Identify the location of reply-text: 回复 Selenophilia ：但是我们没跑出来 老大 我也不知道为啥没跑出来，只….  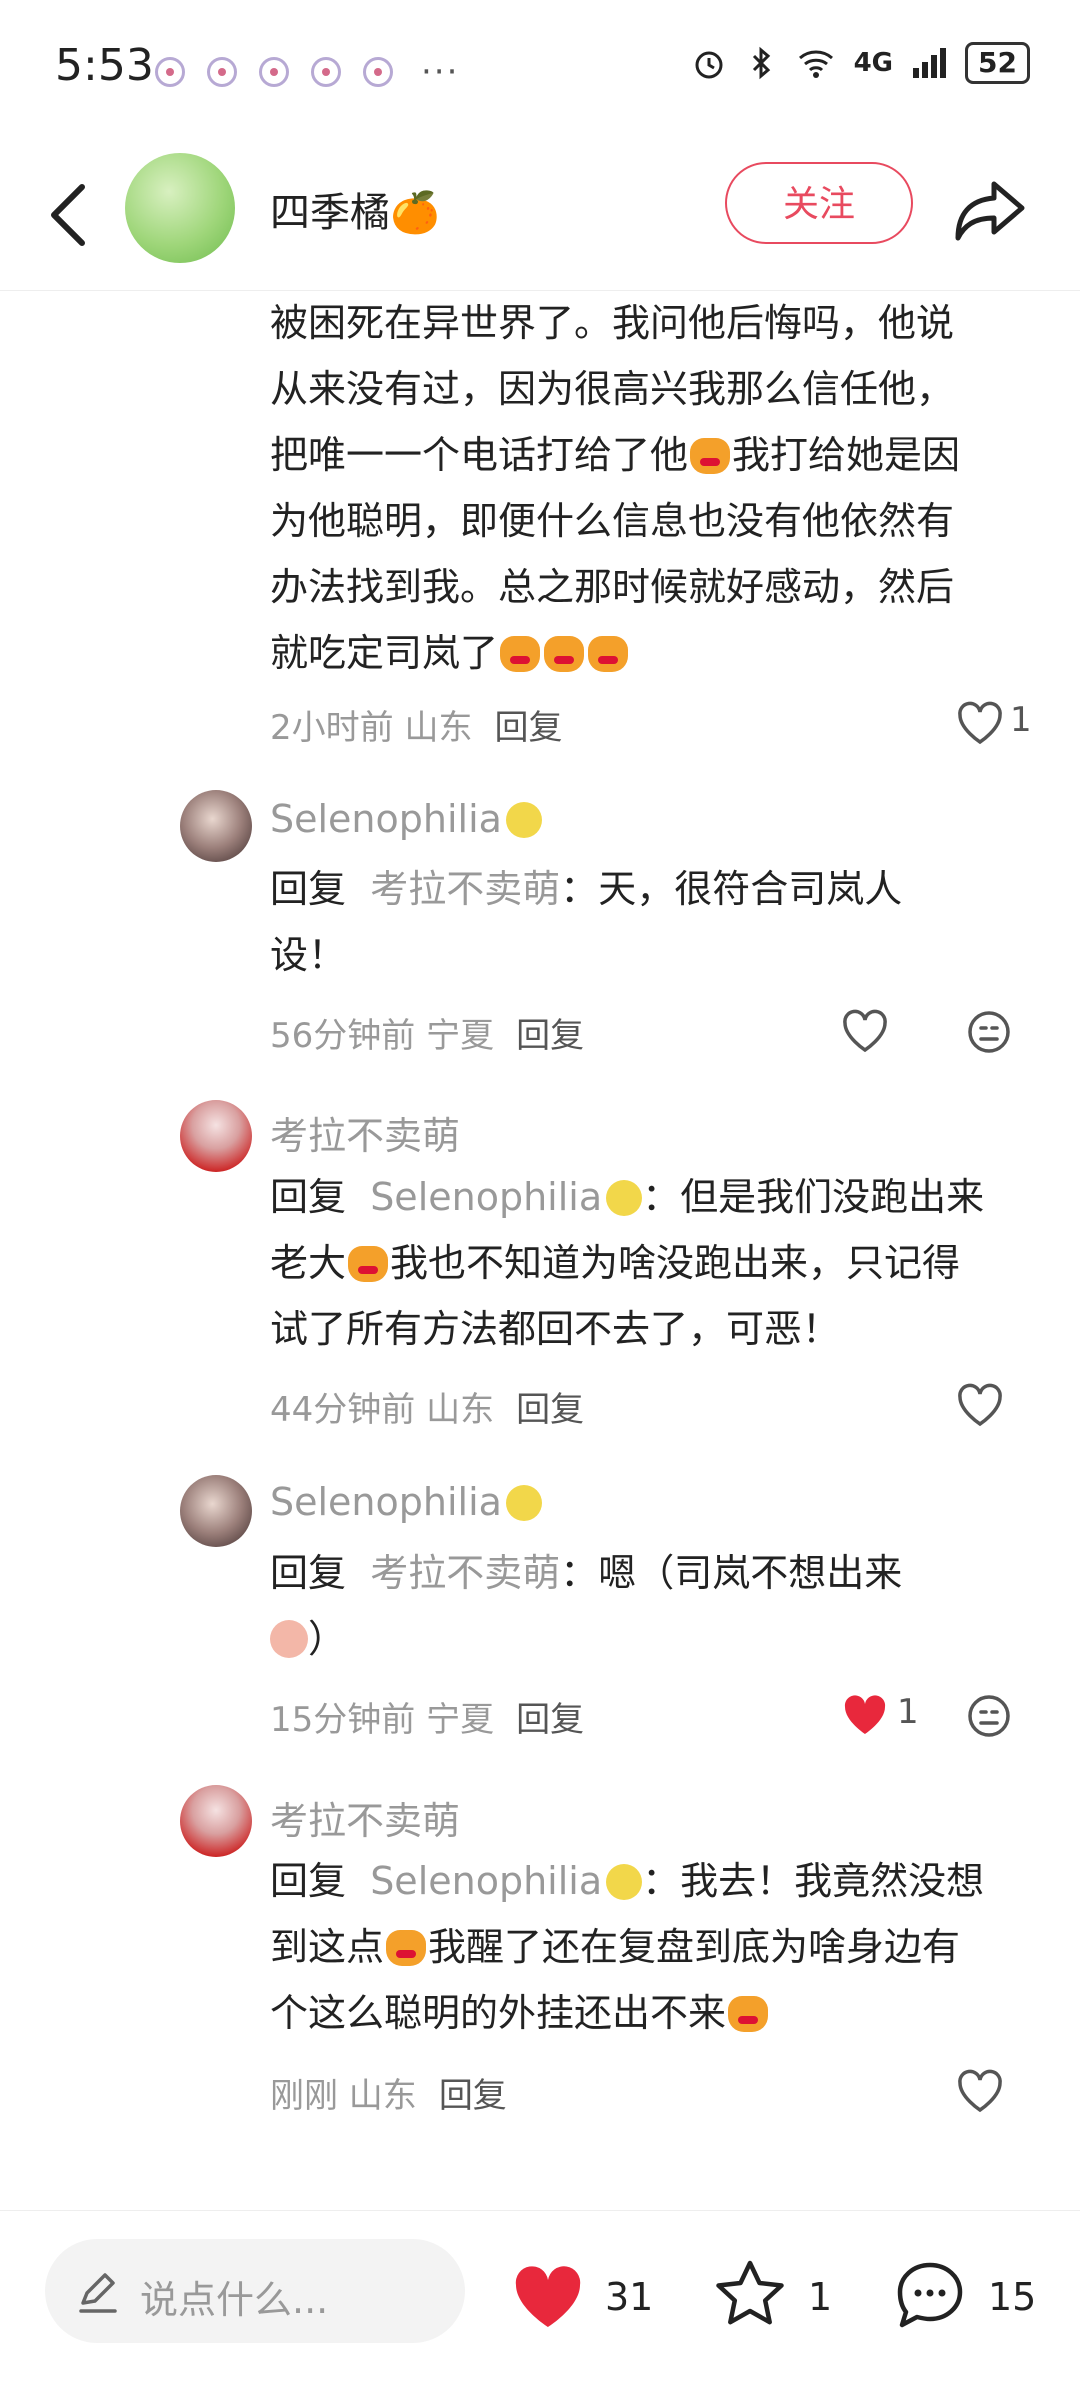
(627, 1263).